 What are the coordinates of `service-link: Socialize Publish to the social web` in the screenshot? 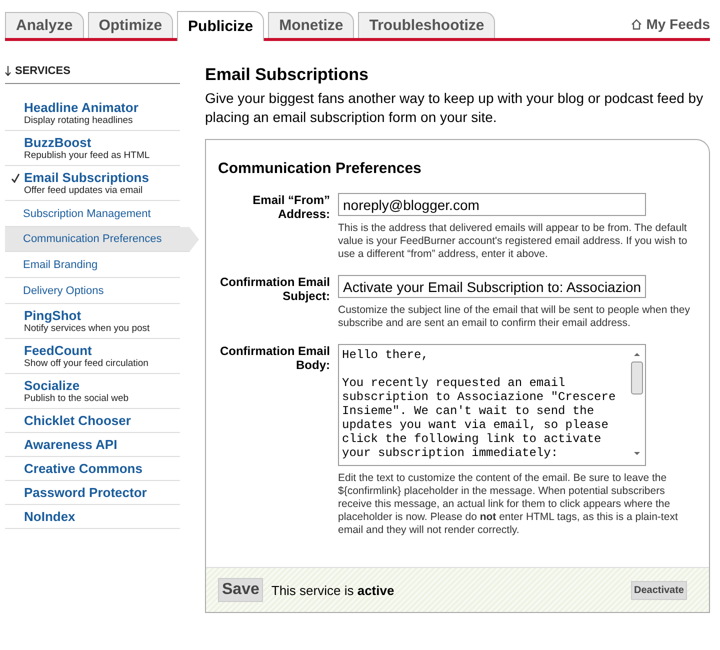 It's located at (92, 391).